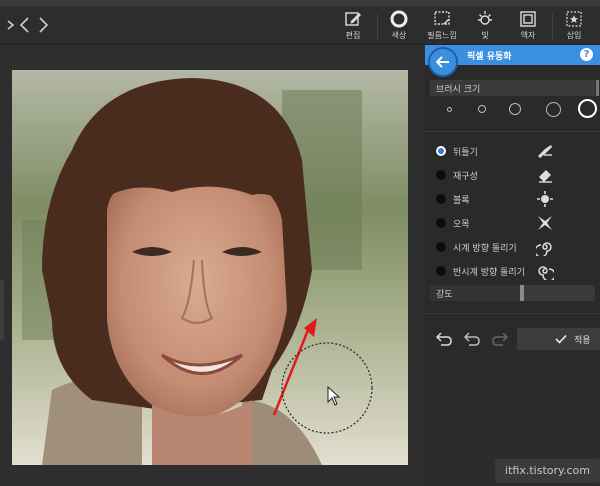 The width and height of the screenshot is (600, 486). I want to click on brush-size-m, so click(515, 109).